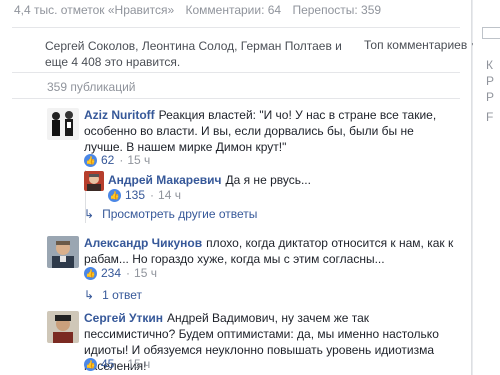 Image resolution: width=500 pixels, height=375 pixels. Describe the element at coordinates (117, 160) in the screenshot. I see `comment-meta: 👍 62 · 15 ч` at that location.